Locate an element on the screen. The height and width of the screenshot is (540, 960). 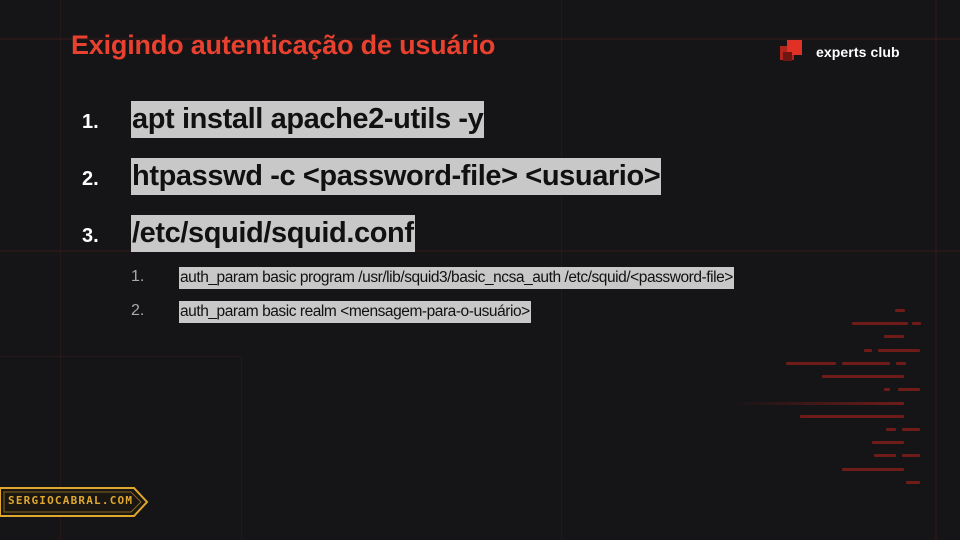
website-badge: SERGIOCABRAL.COM is located at coordinates (75, 502).